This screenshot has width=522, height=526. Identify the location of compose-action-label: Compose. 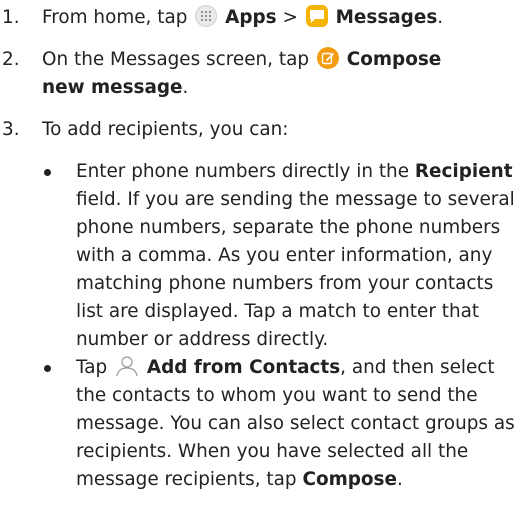
(349, 479).